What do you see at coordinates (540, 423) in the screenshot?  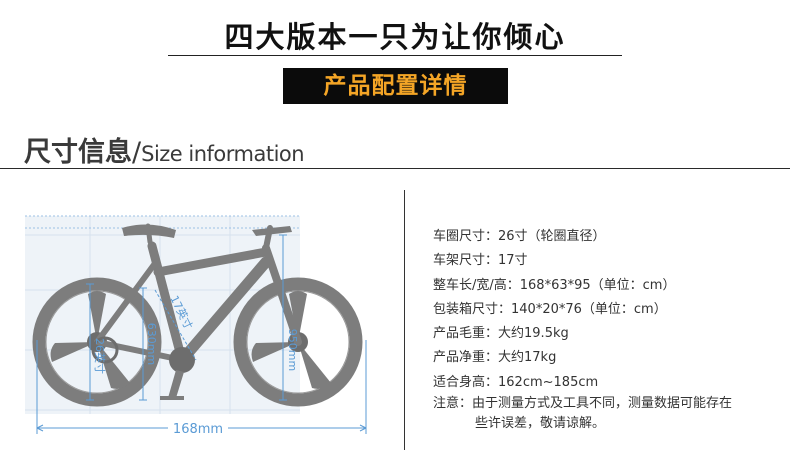 I see `note-line-2: 些许误差，敬请谅解。` at bounding box center [540, 423].